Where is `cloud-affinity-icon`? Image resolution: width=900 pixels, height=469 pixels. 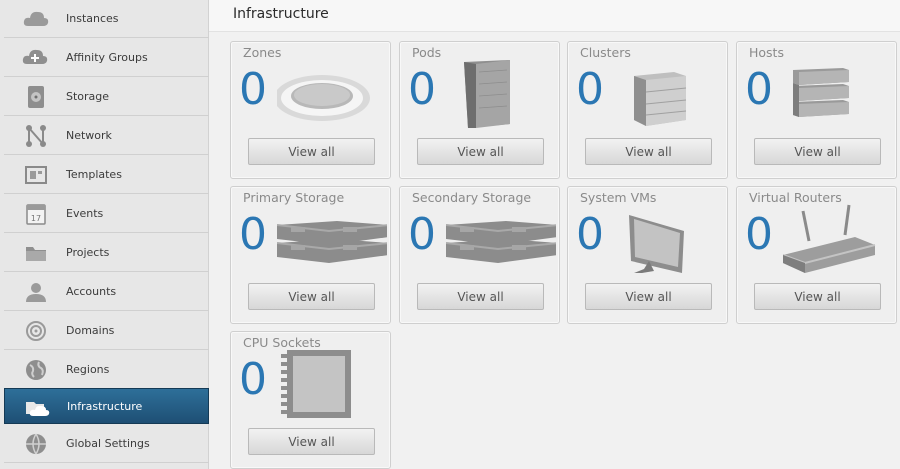
cloud-affinity-icon is located at coordinates (35, 56).